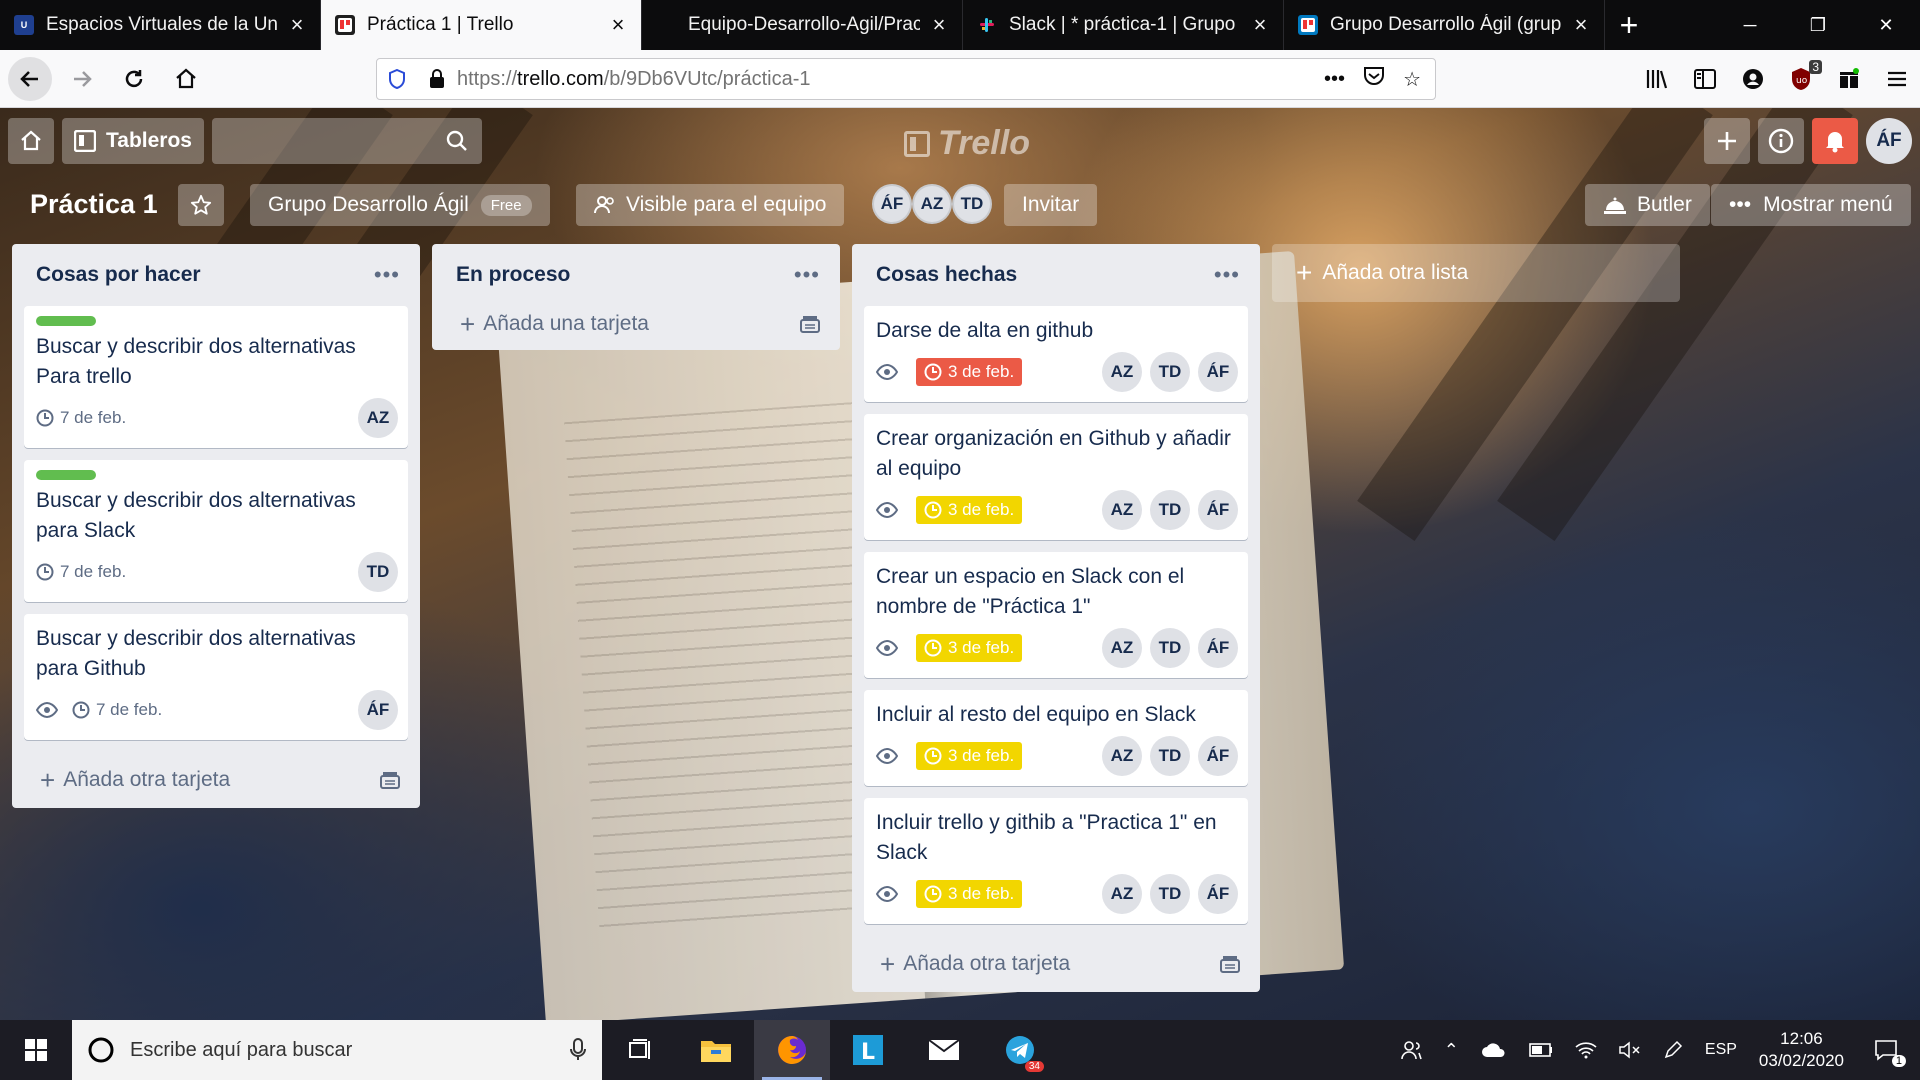 This screenshot has height=1080, width=1920. Describe the element at coordinates (1444, 25) in the screenshot. I see `browser-tab-grupo-trello: Grupo Desarrollo Ágil (grupo ×` at that location.